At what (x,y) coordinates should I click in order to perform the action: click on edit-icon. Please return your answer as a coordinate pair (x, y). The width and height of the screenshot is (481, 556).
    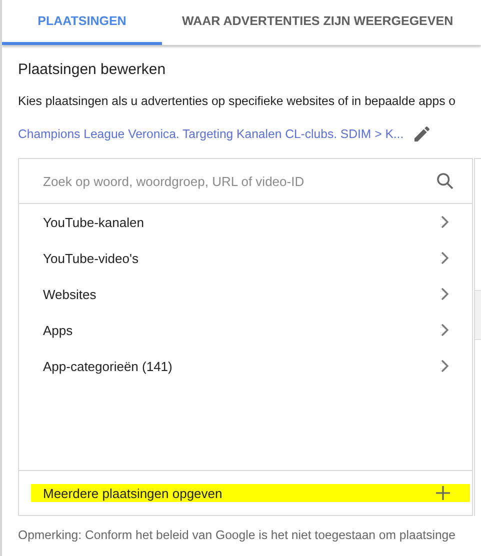
    Looking at the image, I should click on (422, 134).